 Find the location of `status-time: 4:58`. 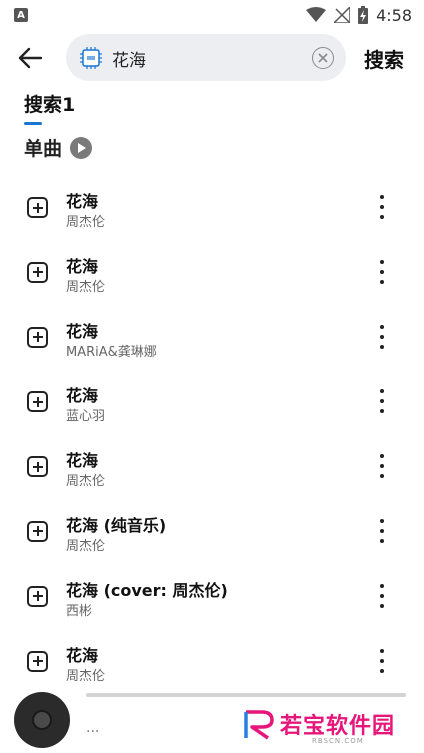

status-time: 4:58 is located at coordinates (394, 15).